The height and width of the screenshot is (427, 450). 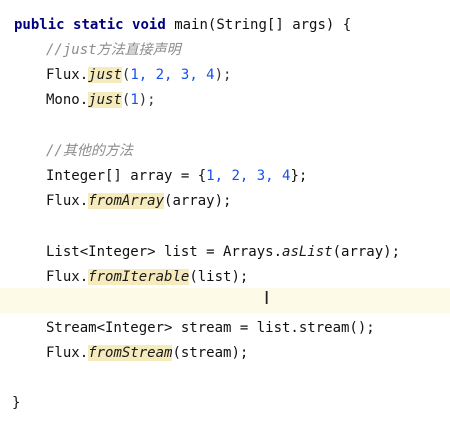 What do you see at coordinates (134, 100) in the screenshot?
I see `mono-just-number: 1` at bounding box center [134, 100].